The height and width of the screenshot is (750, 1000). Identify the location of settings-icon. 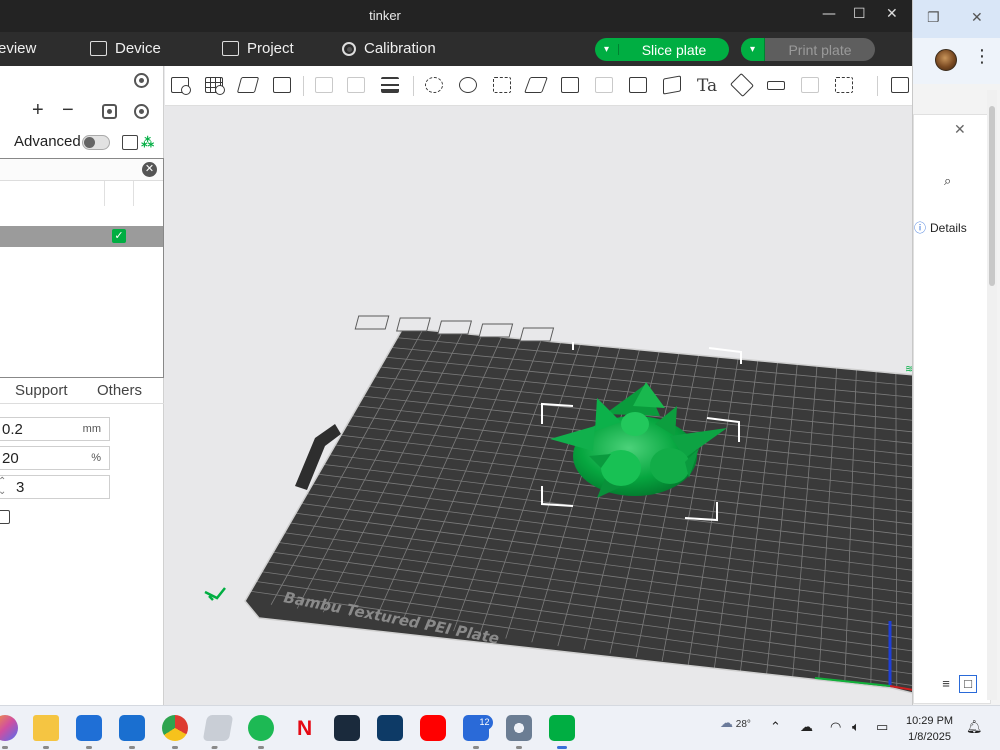
(519, 732).